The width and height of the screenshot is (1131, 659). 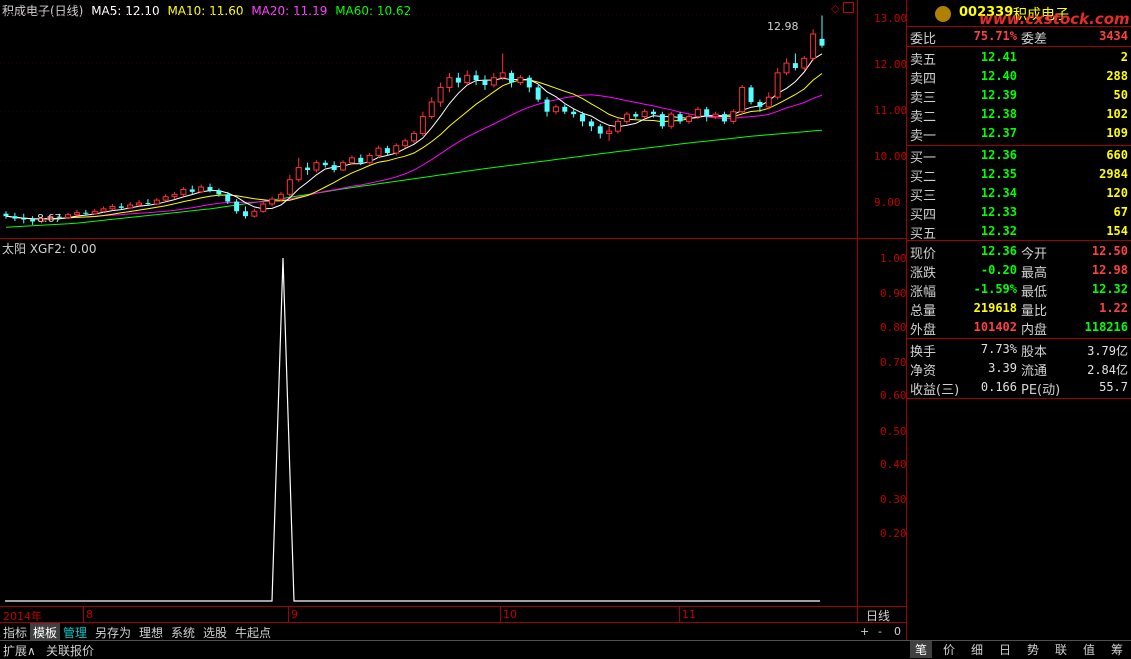 I want to click on stat-label: 涨跌, so click(x=923, y=273).